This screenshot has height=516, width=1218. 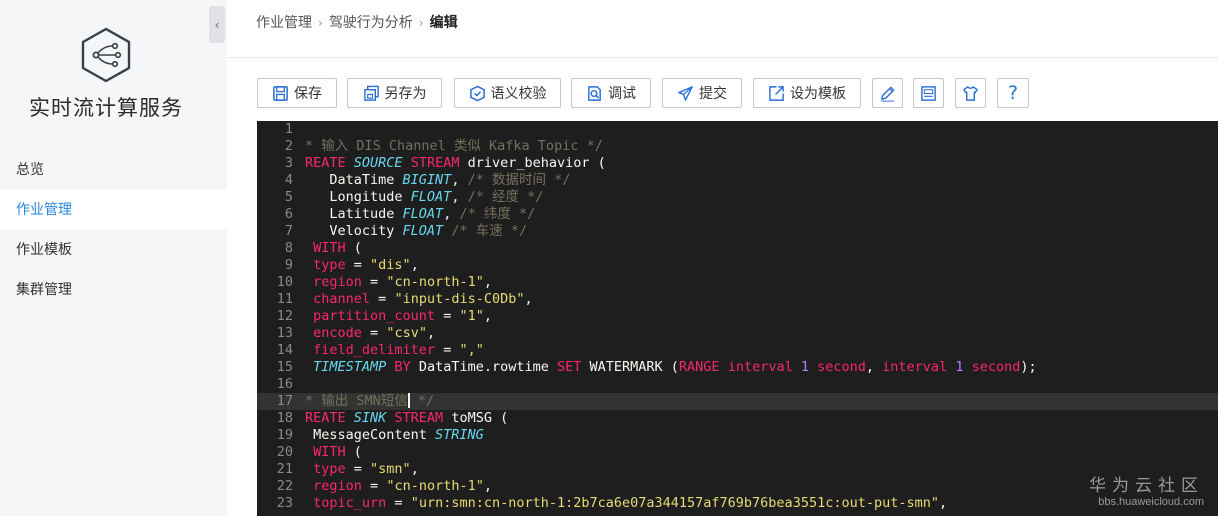 I want to click on code-token: Latitude, so click(x=354, y=214).